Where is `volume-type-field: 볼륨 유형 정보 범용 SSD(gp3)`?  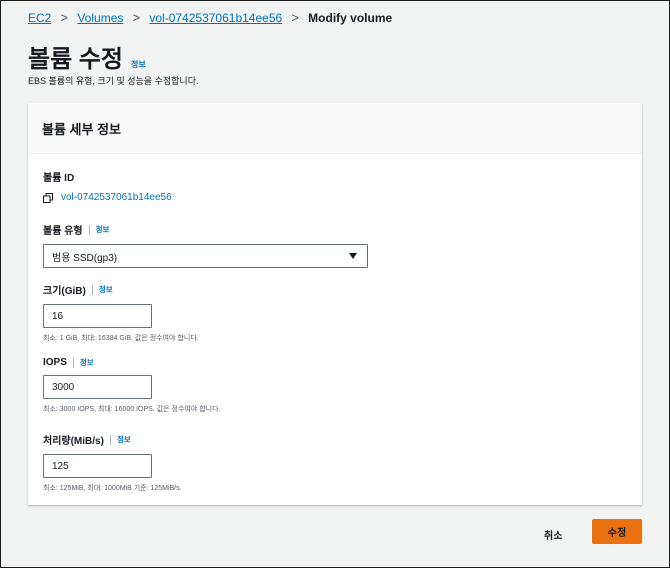 volume-type-field: 볼륨 유형 정보 범용 SSD(gp3) is located at coordinates (205, 245).